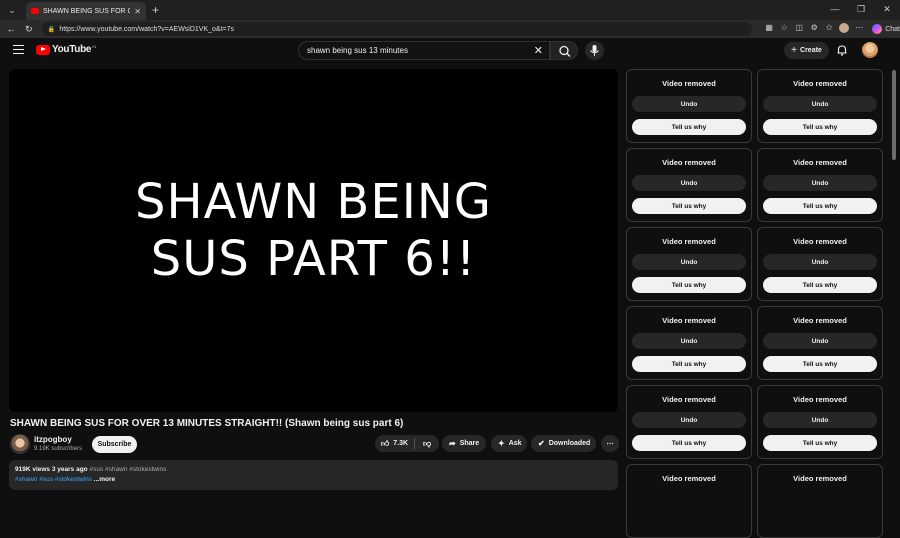  What do you see at coordinates (861, 10) in the screenshot?
I see `restore-icon: ❐` at bounding box center [861, 10].